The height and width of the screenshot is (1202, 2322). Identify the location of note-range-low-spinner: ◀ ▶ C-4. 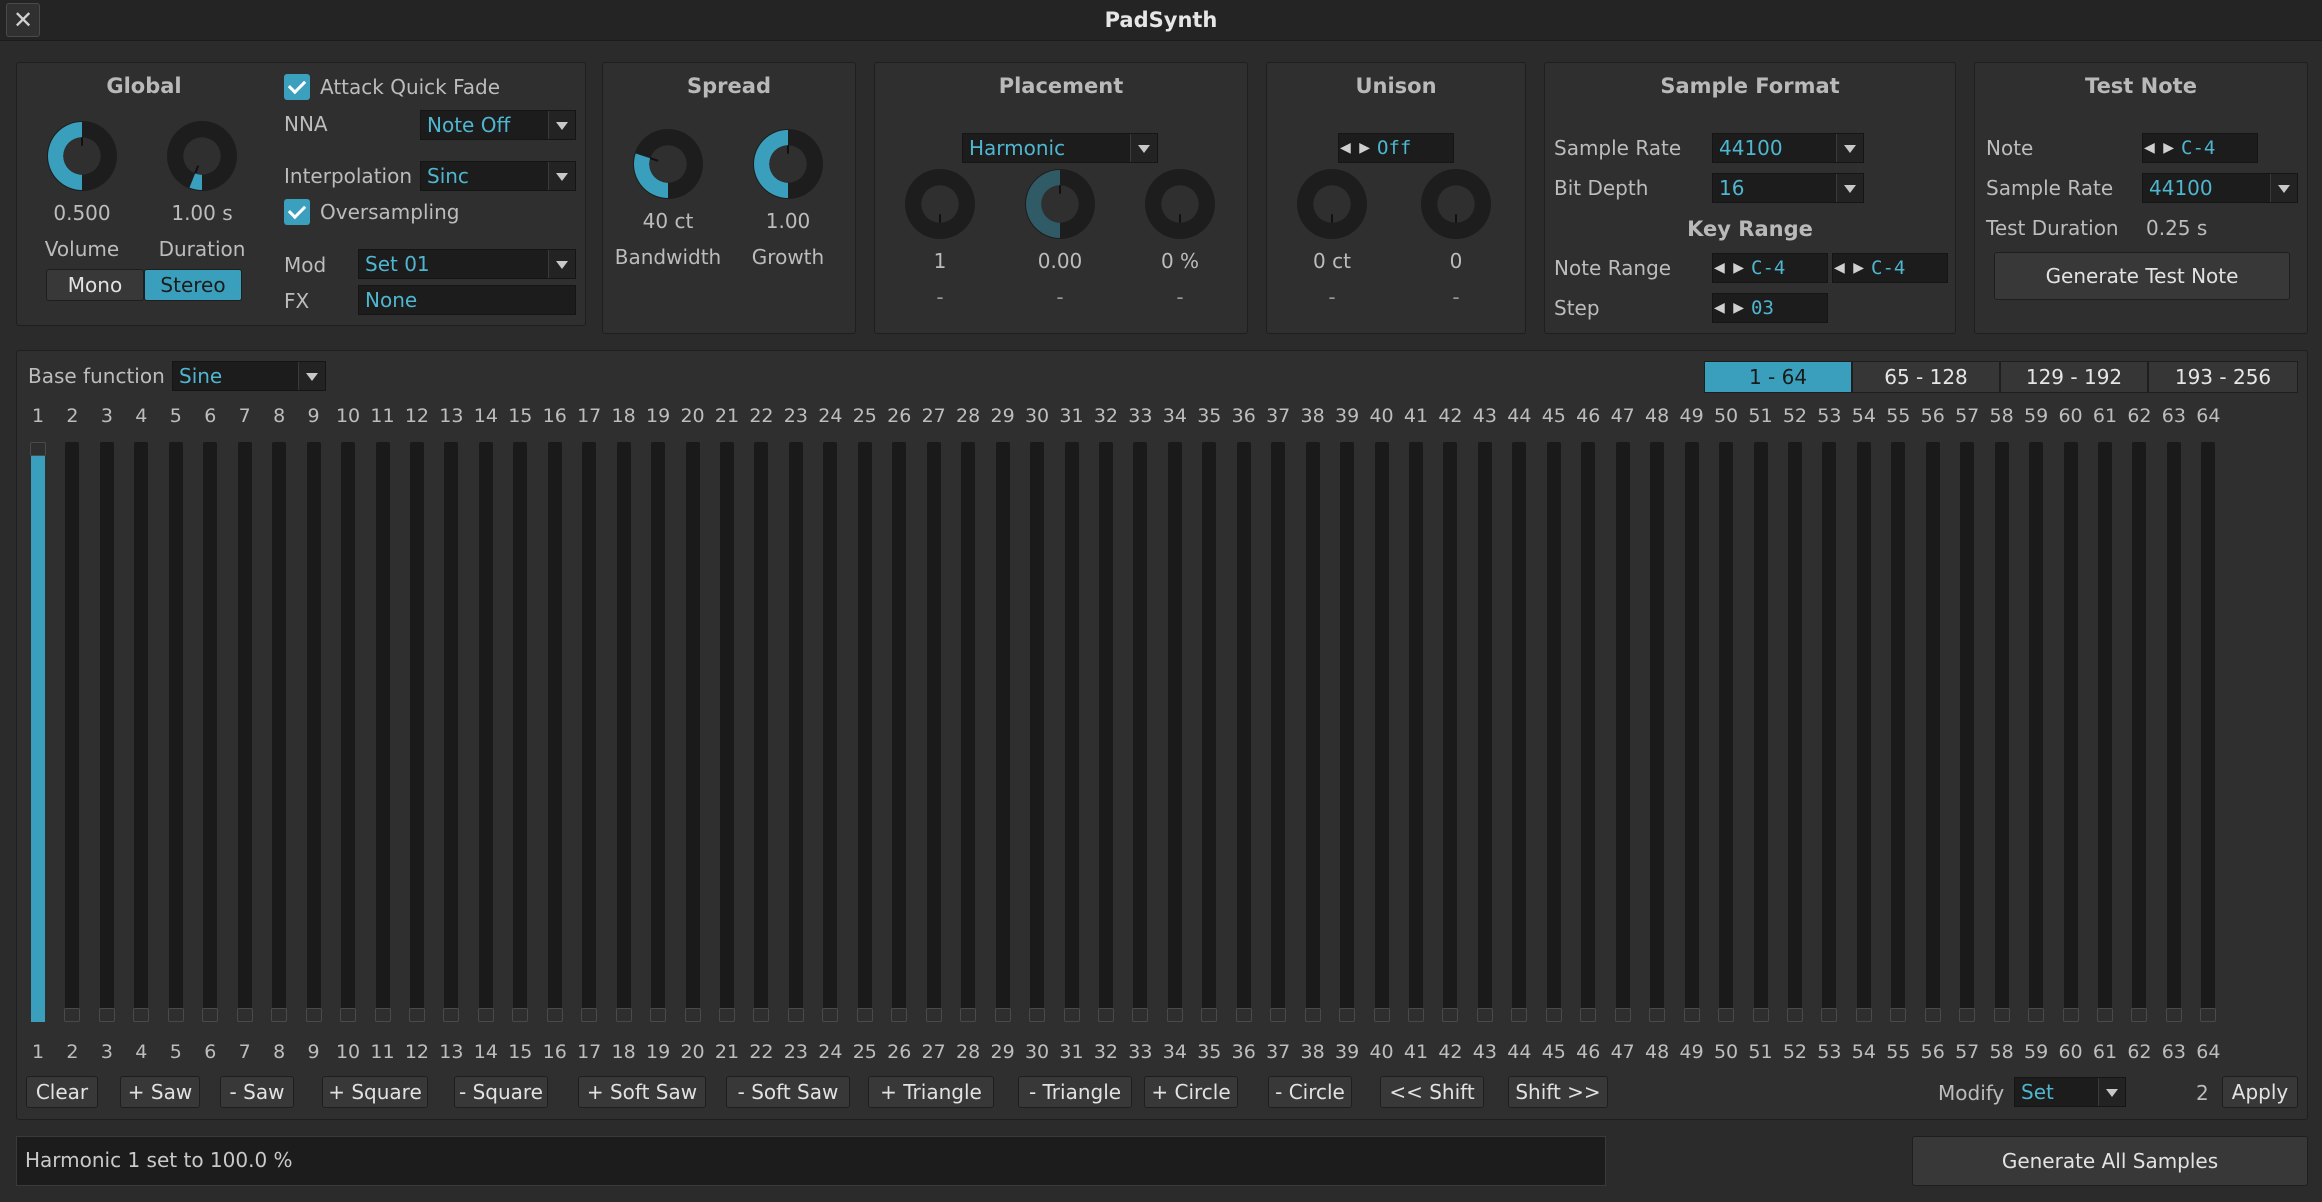
(1770, 268).